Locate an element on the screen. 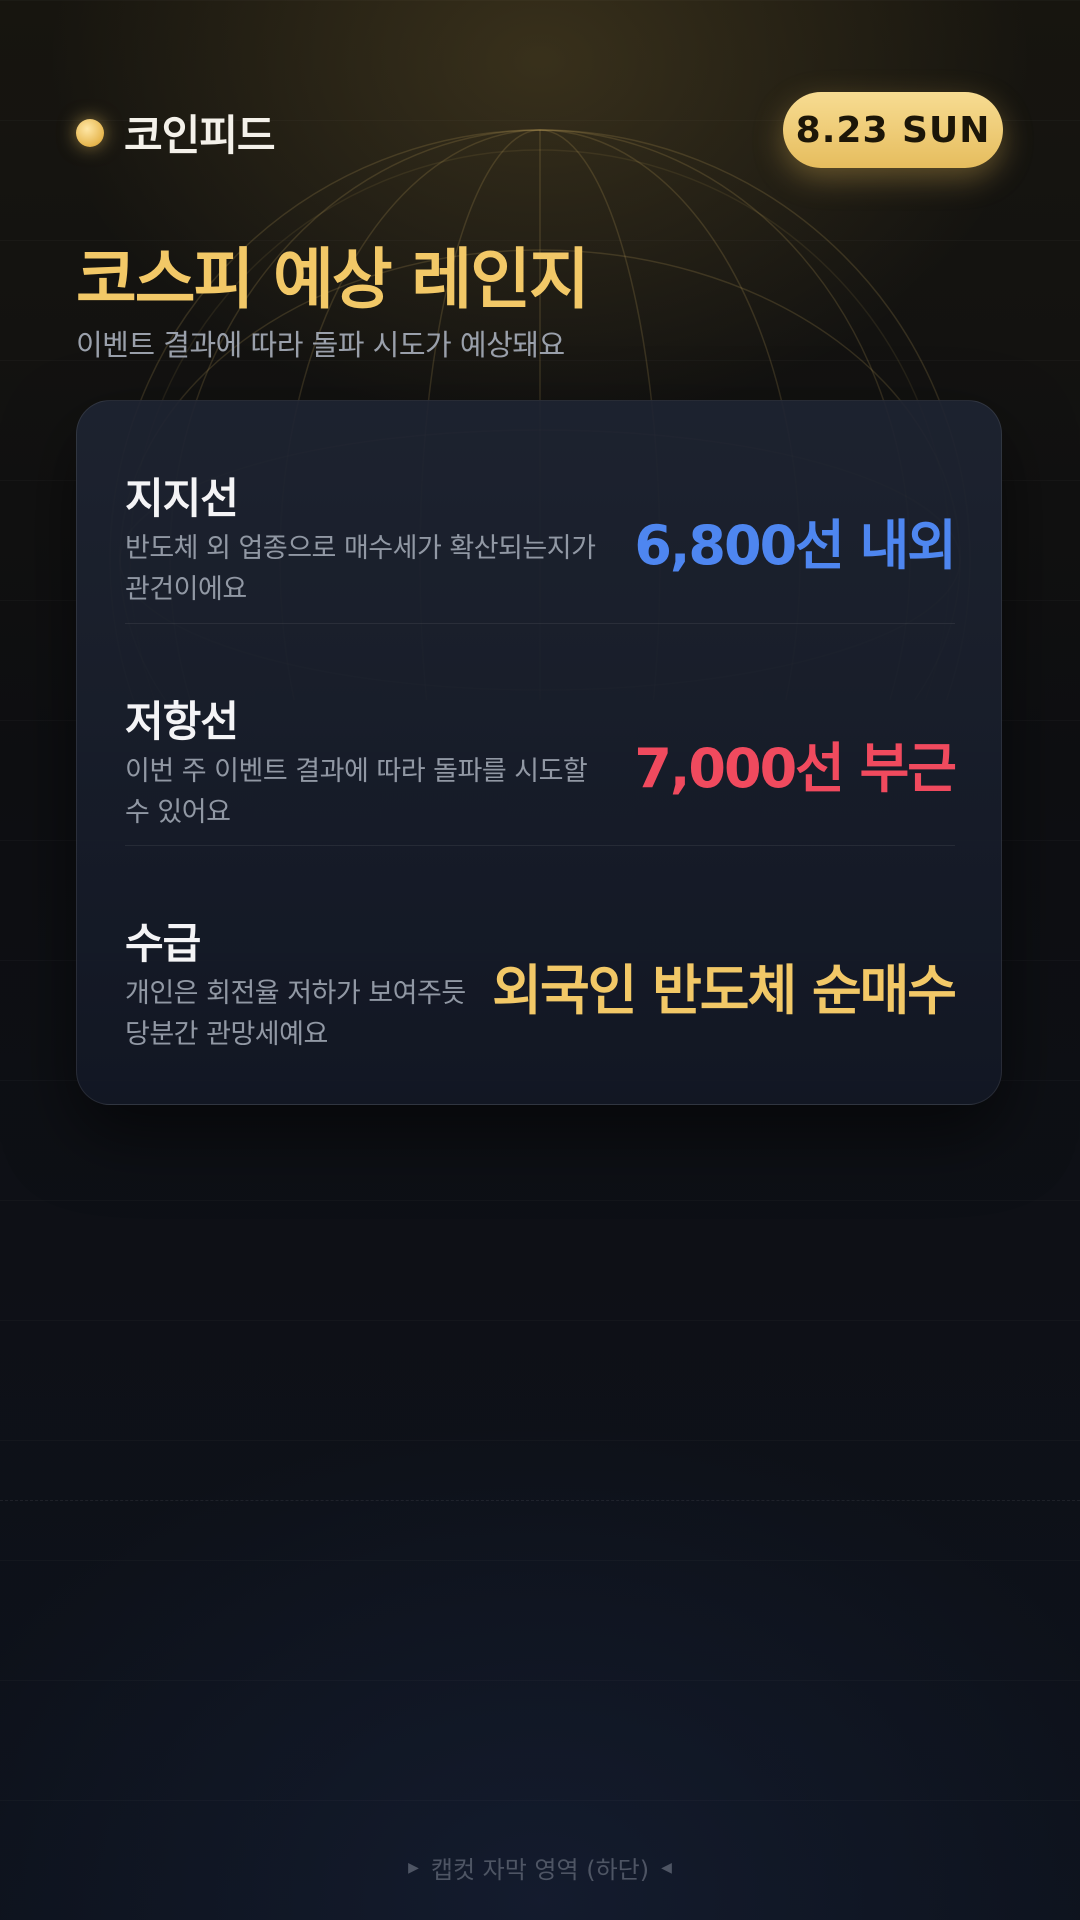 This screenshot has height=1920, width=1080. row-description-line: 반도체 외 업종으로 매수세가 확산되는지가 is located at coordinates (360, 548).